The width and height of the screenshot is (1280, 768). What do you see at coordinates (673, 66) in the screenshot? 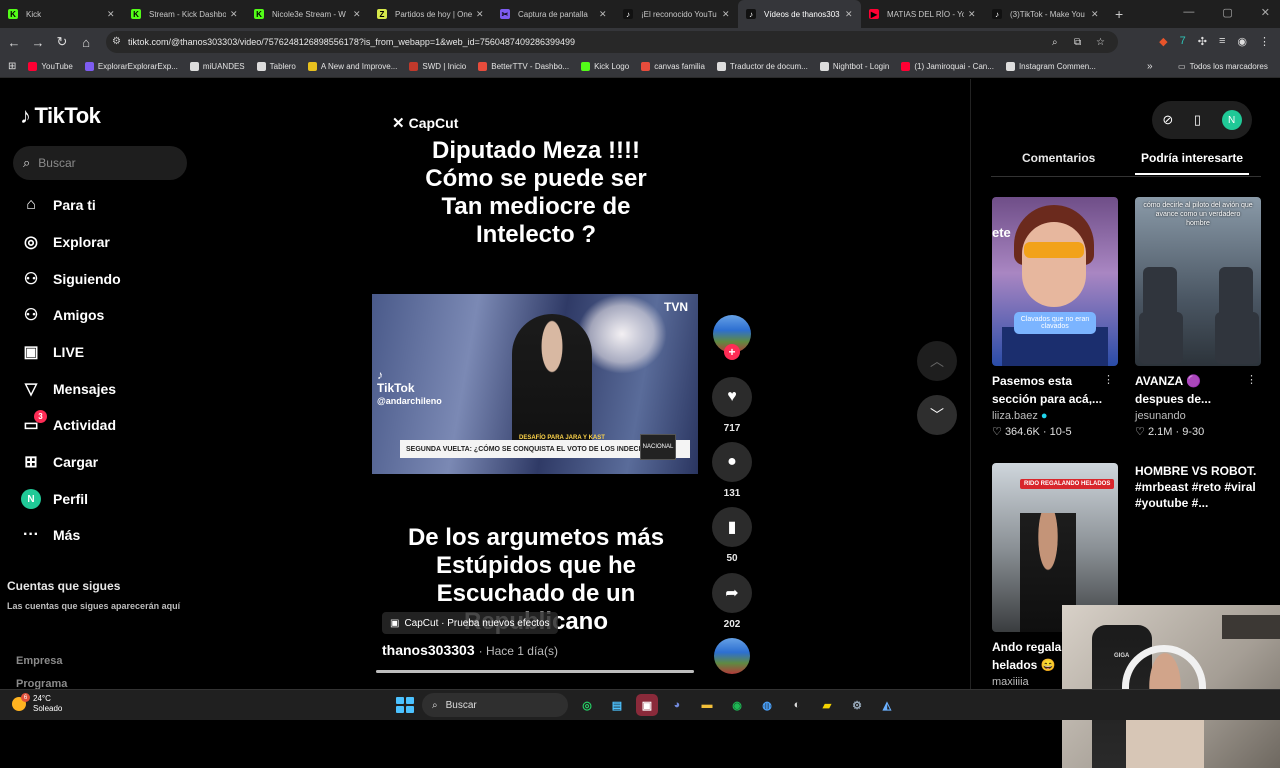
I see `bookmark-item: canvas familia` at bounding box center [673, 66].